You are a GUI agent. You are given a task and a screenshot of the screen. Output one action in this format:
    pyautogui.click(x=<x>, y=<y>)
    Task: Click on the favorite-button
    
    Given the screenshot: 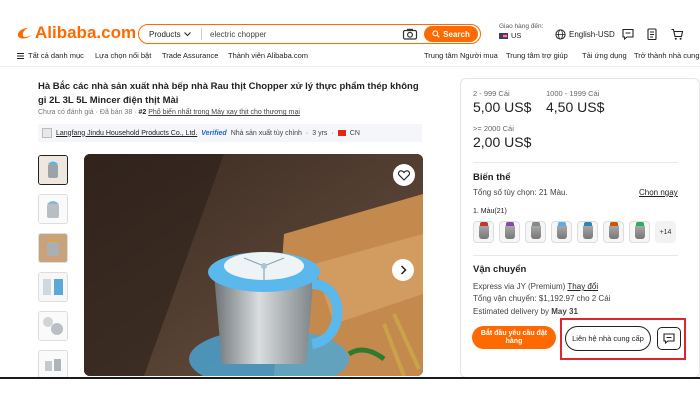 What is the action you would take?
    pyautogui.click(x=404, y=175)
    